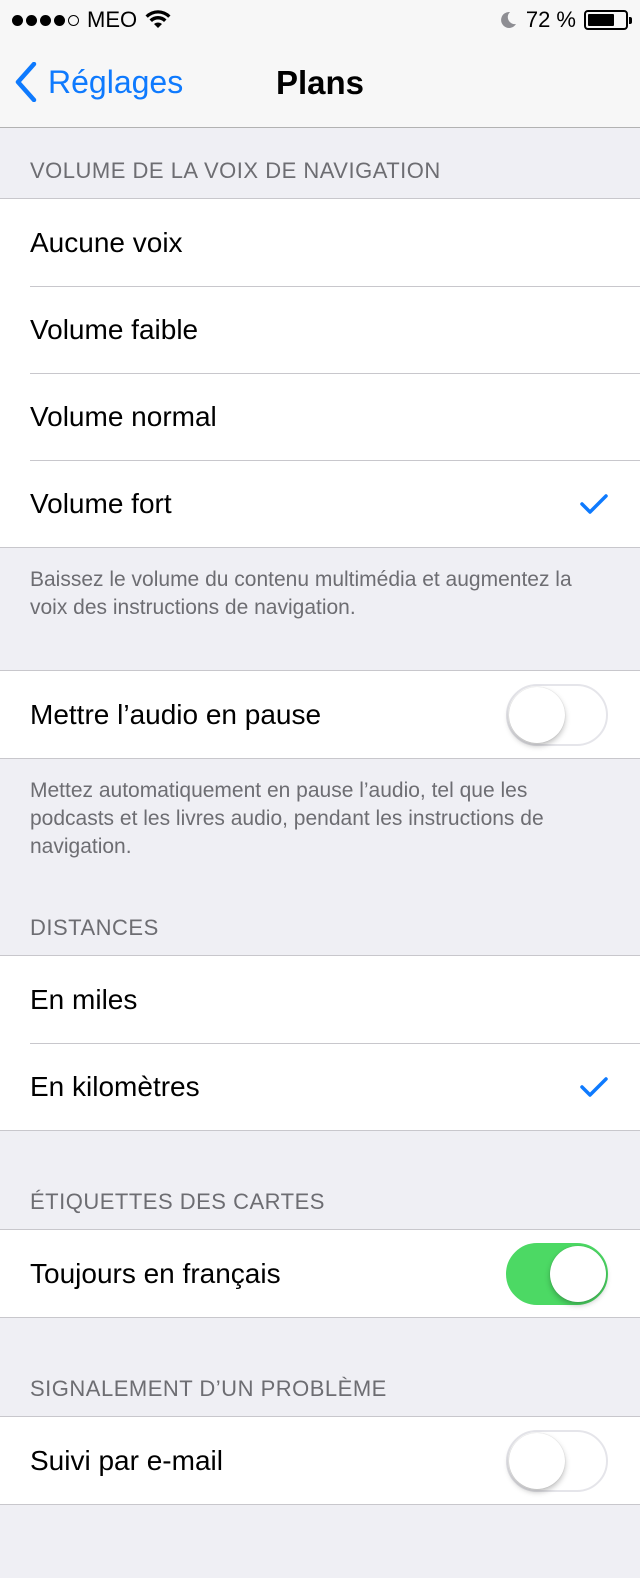 Image resolution: width=640 pixels, height=1578 pixels. What do you see at coordinates (106, 242) in the screenshot?
I see `voice-option-label: Aucune voix` at bounding box center [106, 242].